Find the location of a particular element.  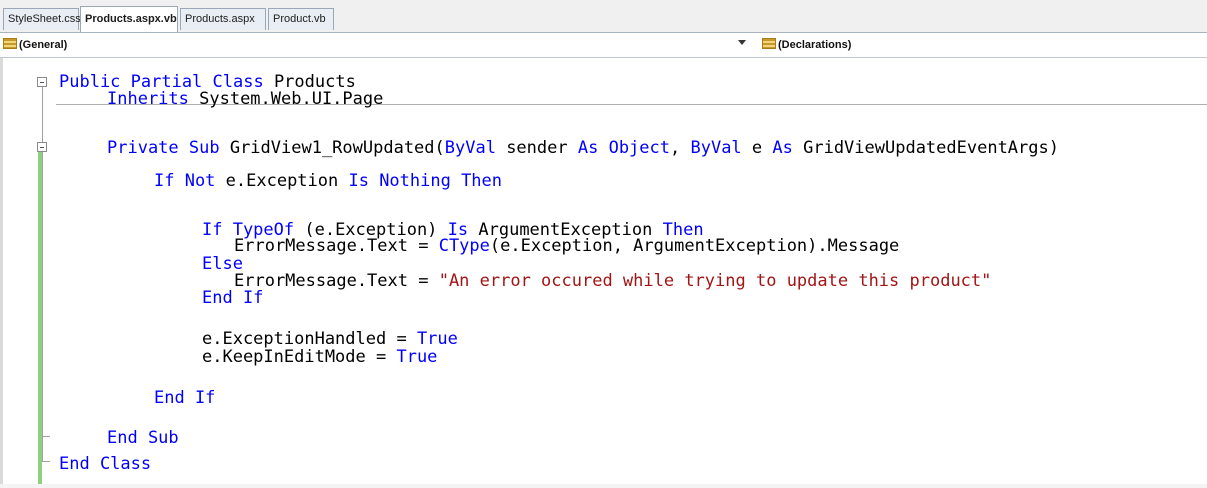

code-text: System.Web.UI.Page is located at coordinates (286, 99).